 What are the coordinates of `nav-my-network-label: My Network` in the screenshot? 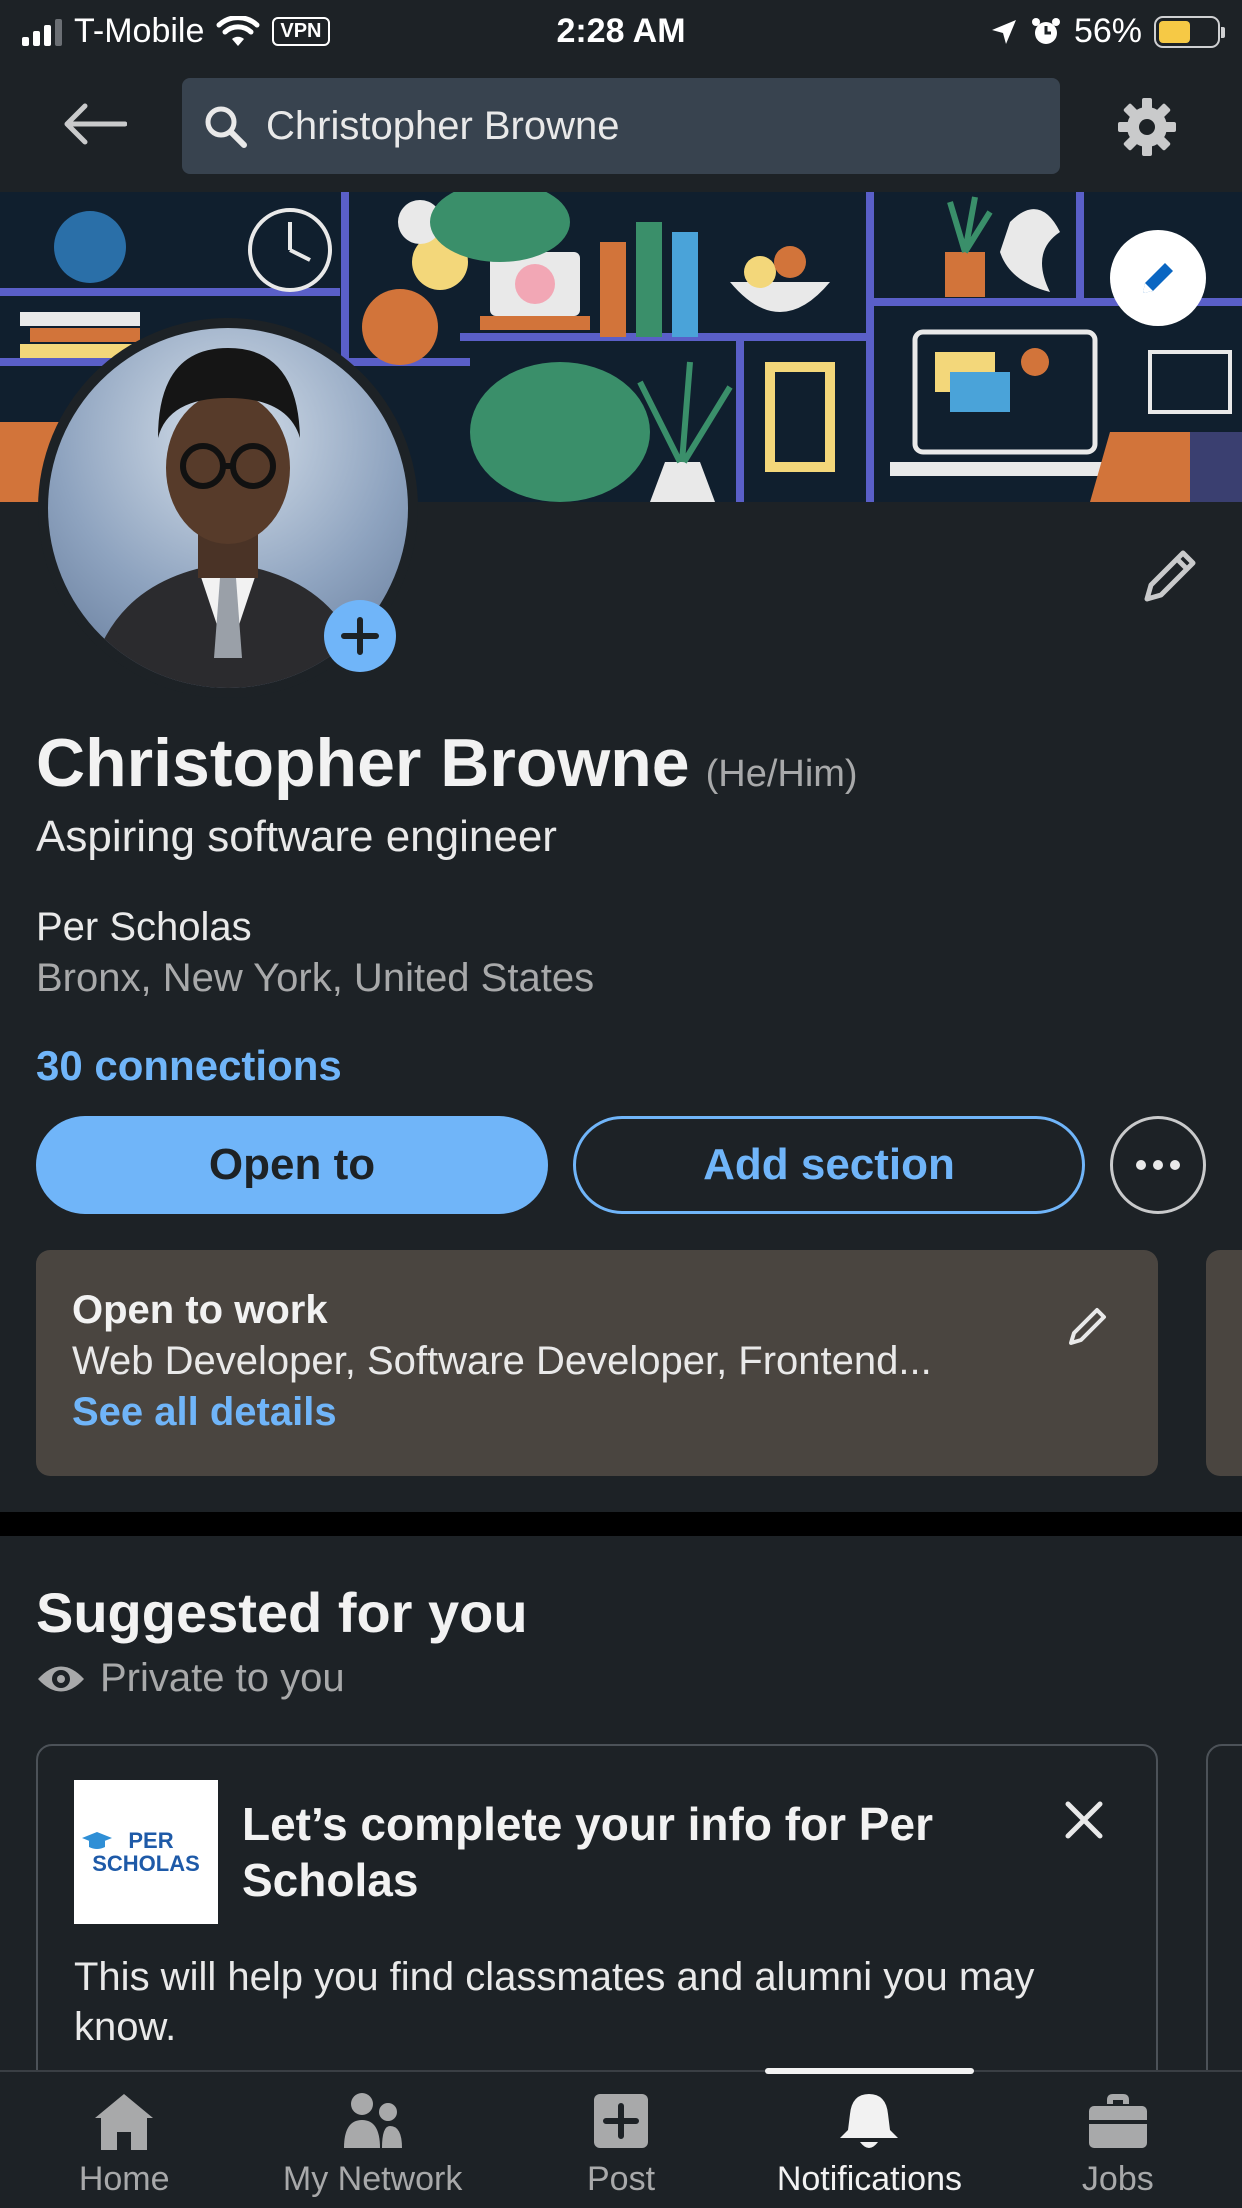 It's located at (372, 2179).